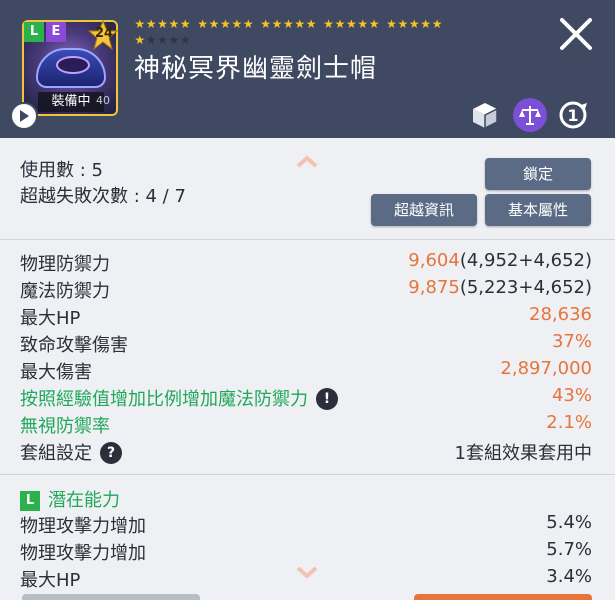 This screenshot has height=600, width=615. What do you see at coordinates (50, 580) in the screenshot?
I see `potential-label: 最大HP` at bounding box center [50, 580].